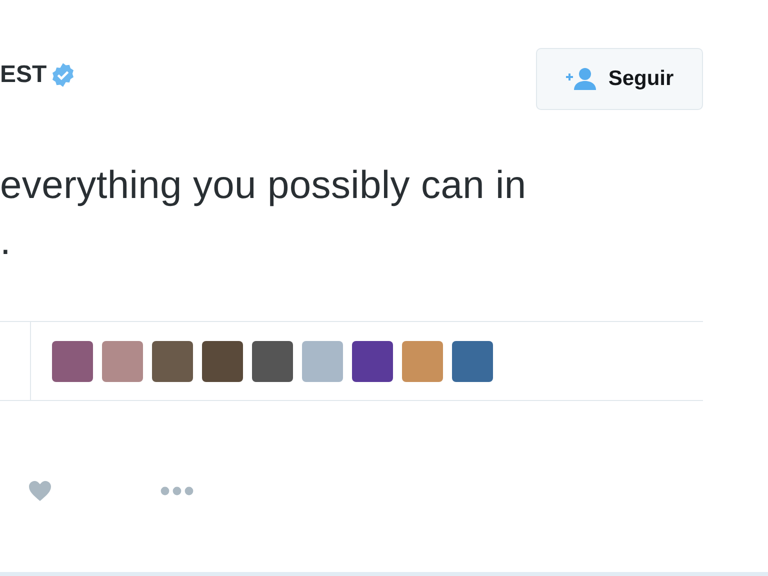 The width and height of the screenshot is (768, 576). Describe the element at coordinates (23, 75) in the screenshot. I see `author-name: EST` at that location.